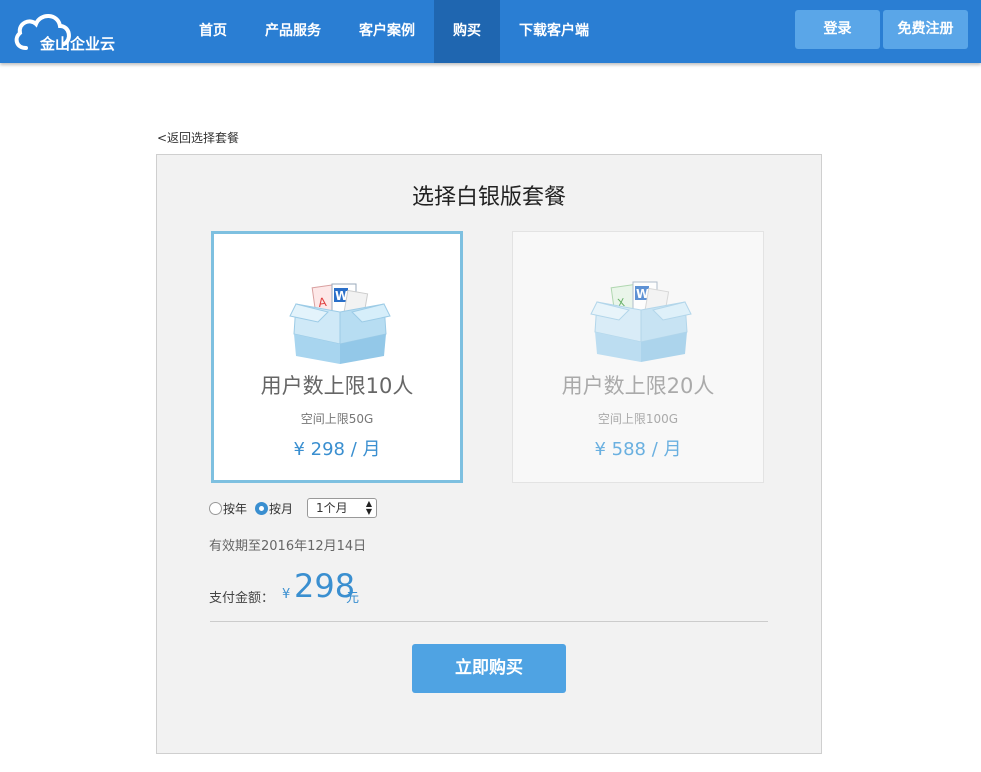  I want to click on duration-select-value: 1个月, so click(332, 508).